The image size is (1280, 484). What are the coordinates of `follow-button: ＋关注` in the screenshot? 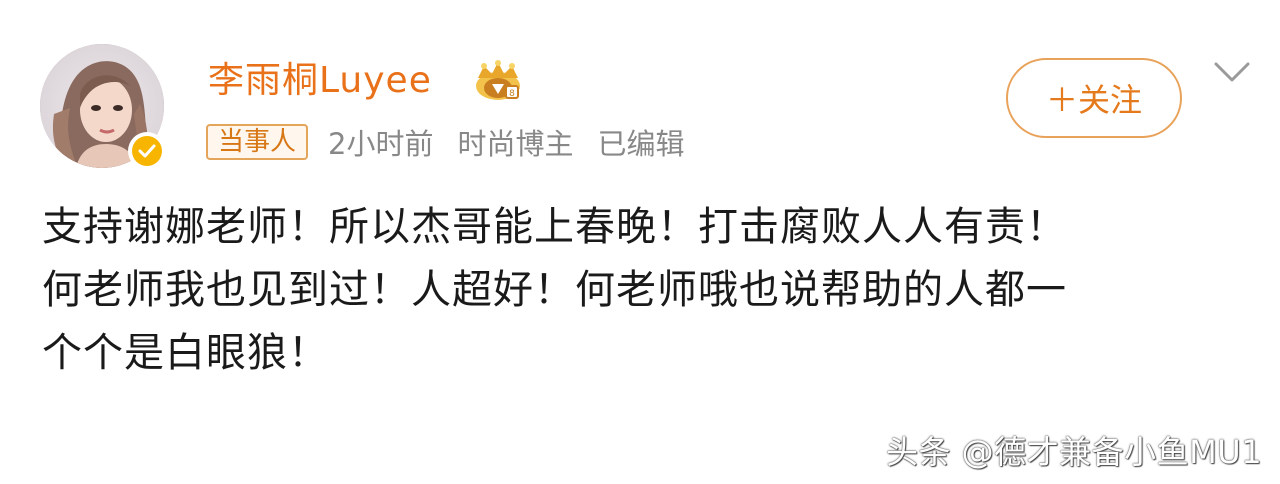 It's located at (1094, 98).